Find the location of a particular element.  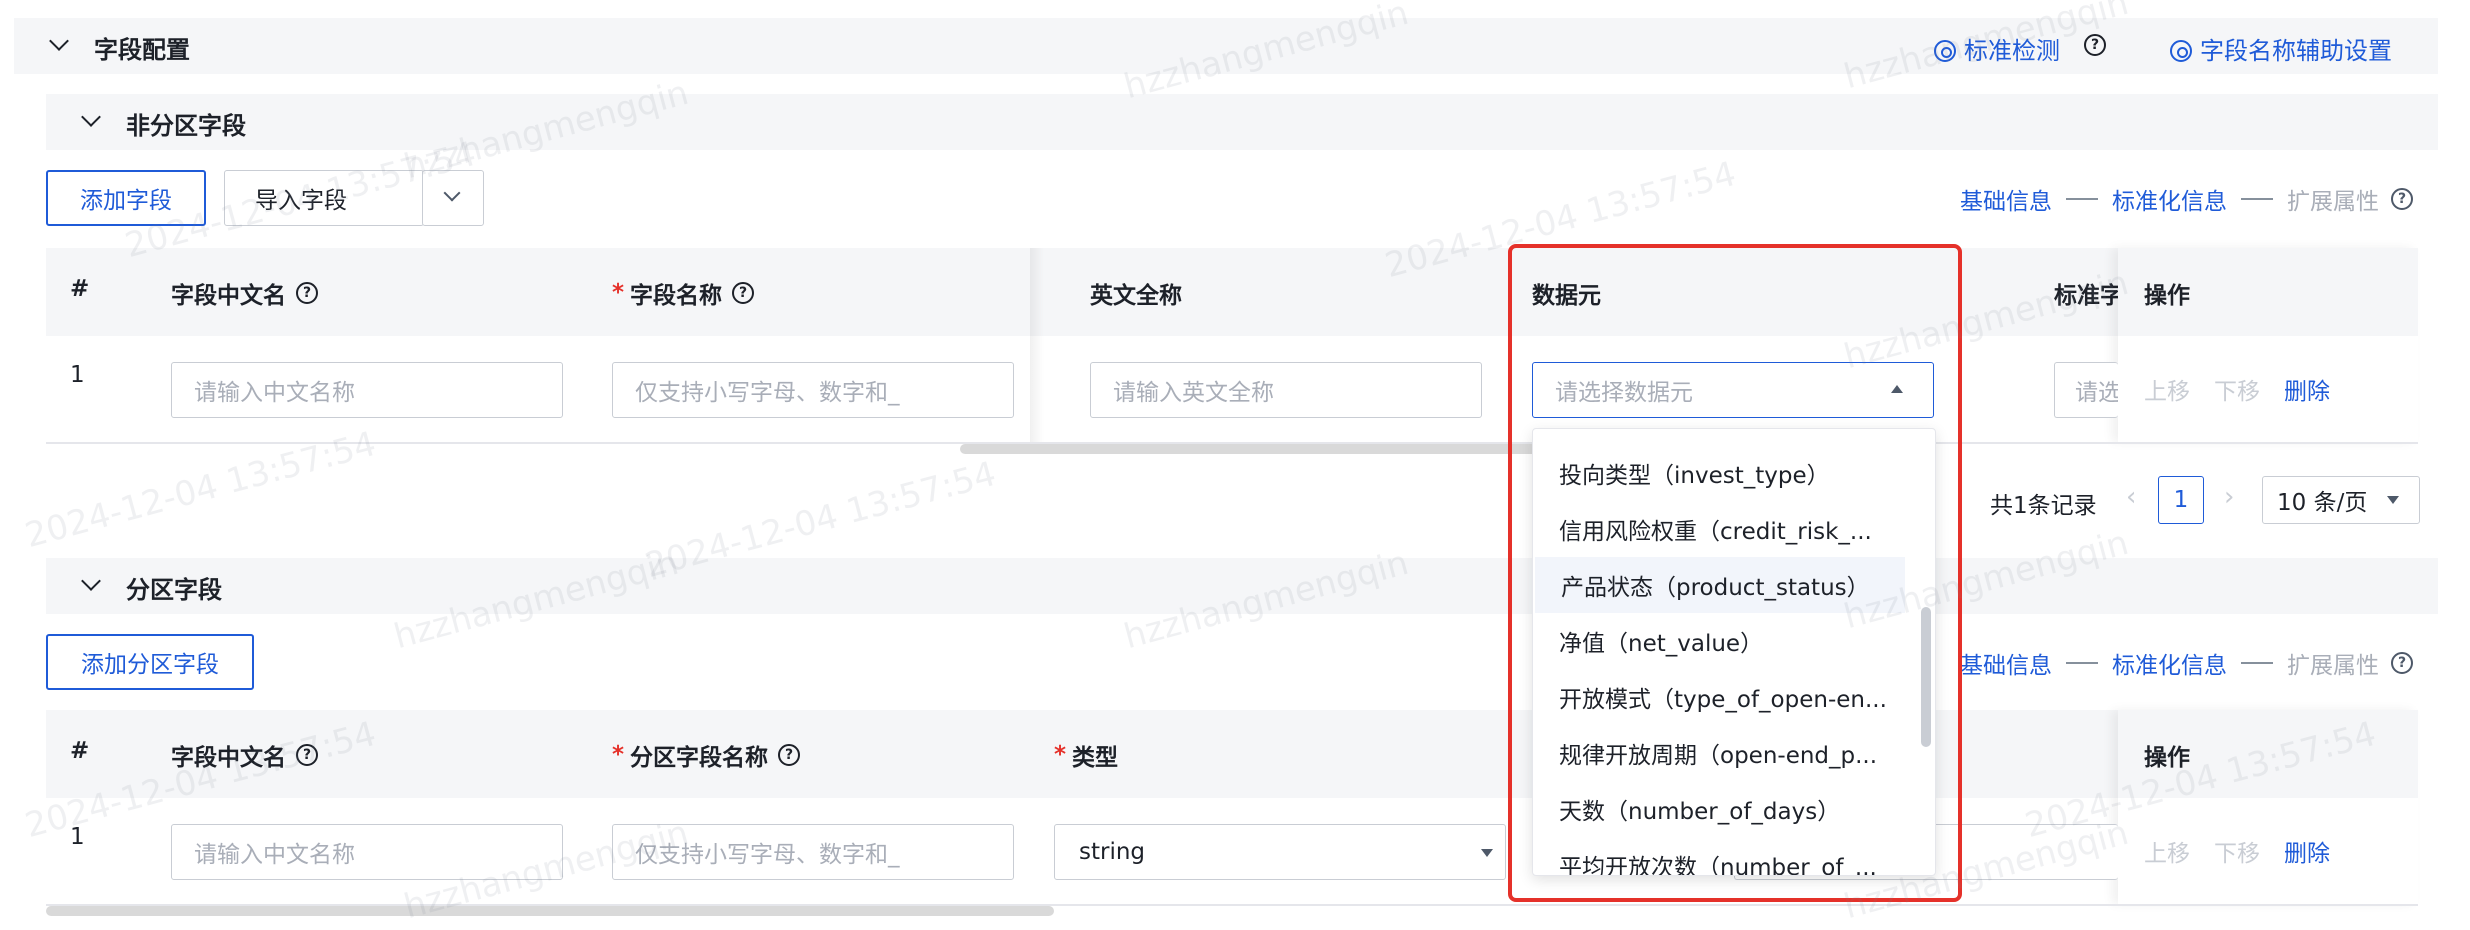

partition-header is located at coordinates (1242, 586).